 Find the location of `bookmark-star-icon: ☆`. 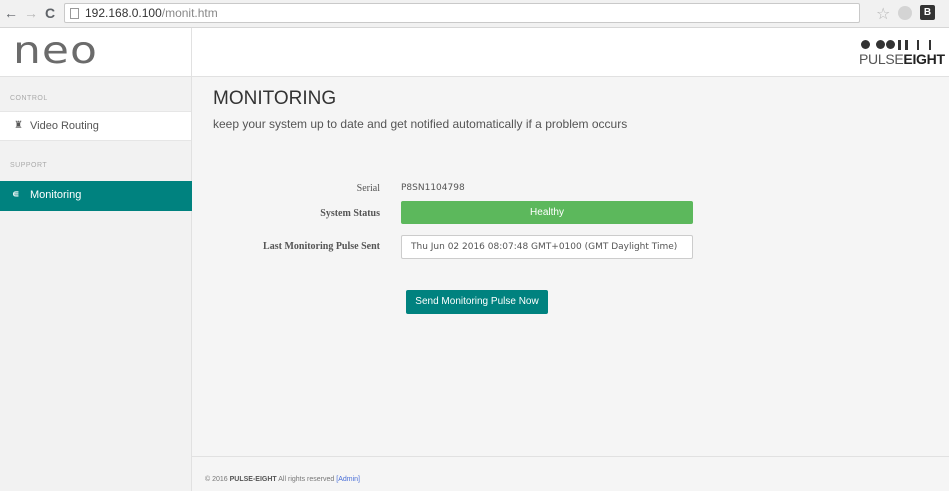

bookmark-star-icon: ☆ is located at coordinates (883, 14).